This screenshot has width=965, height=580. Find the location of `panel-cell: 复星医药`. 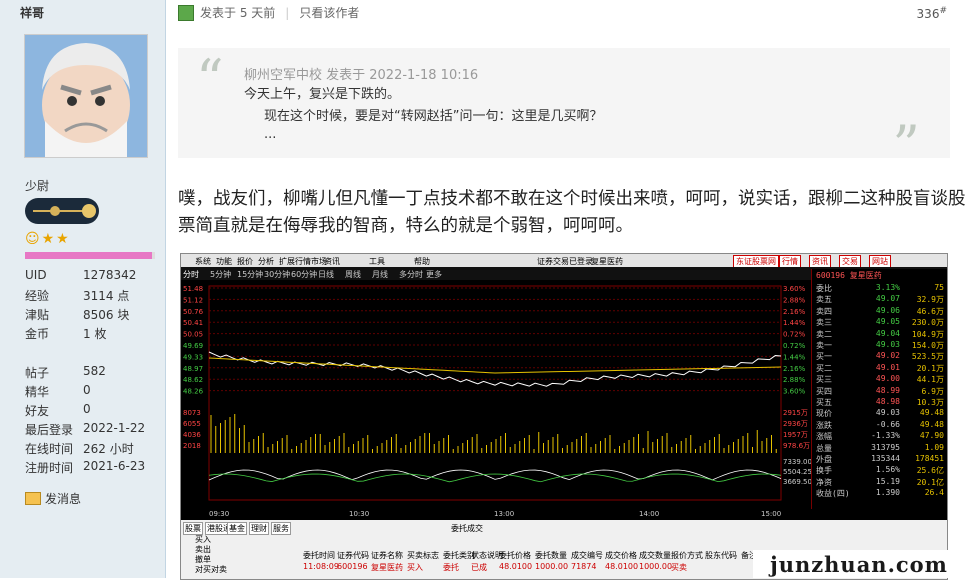

panel-cell: 复星医药 is located at coordinates (387, 567).